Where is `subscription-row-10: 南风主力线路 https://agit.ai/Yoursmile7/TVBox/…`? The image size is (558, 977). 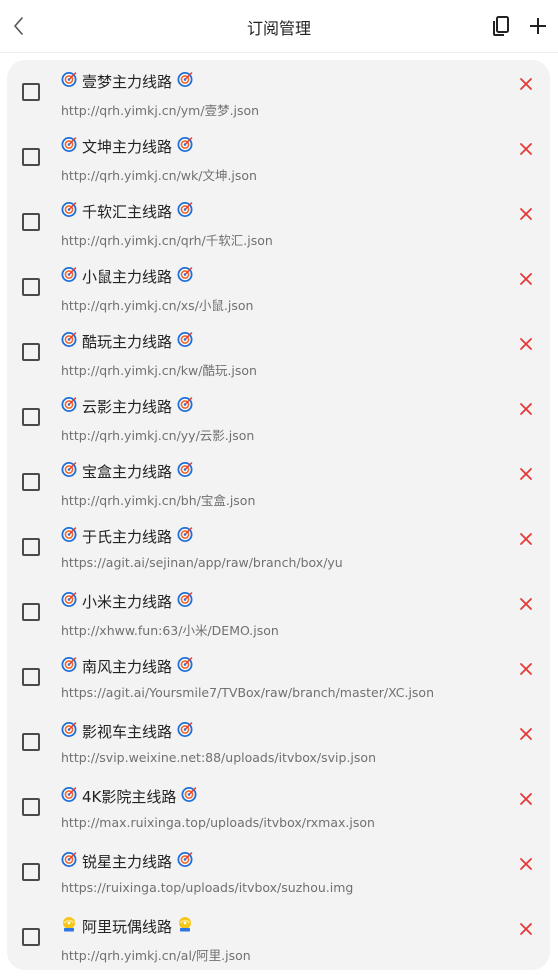 subscription-row-10: 南风主力线路 https://agit.ai/Yoursmile7/TVBox/… is located at coordinates (278, 677).